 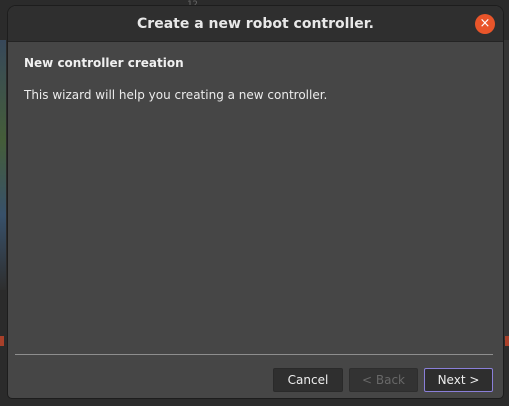 I want to click on dialog-titlebar: Create a new robot controller. ×, so click(x=255, y=24).